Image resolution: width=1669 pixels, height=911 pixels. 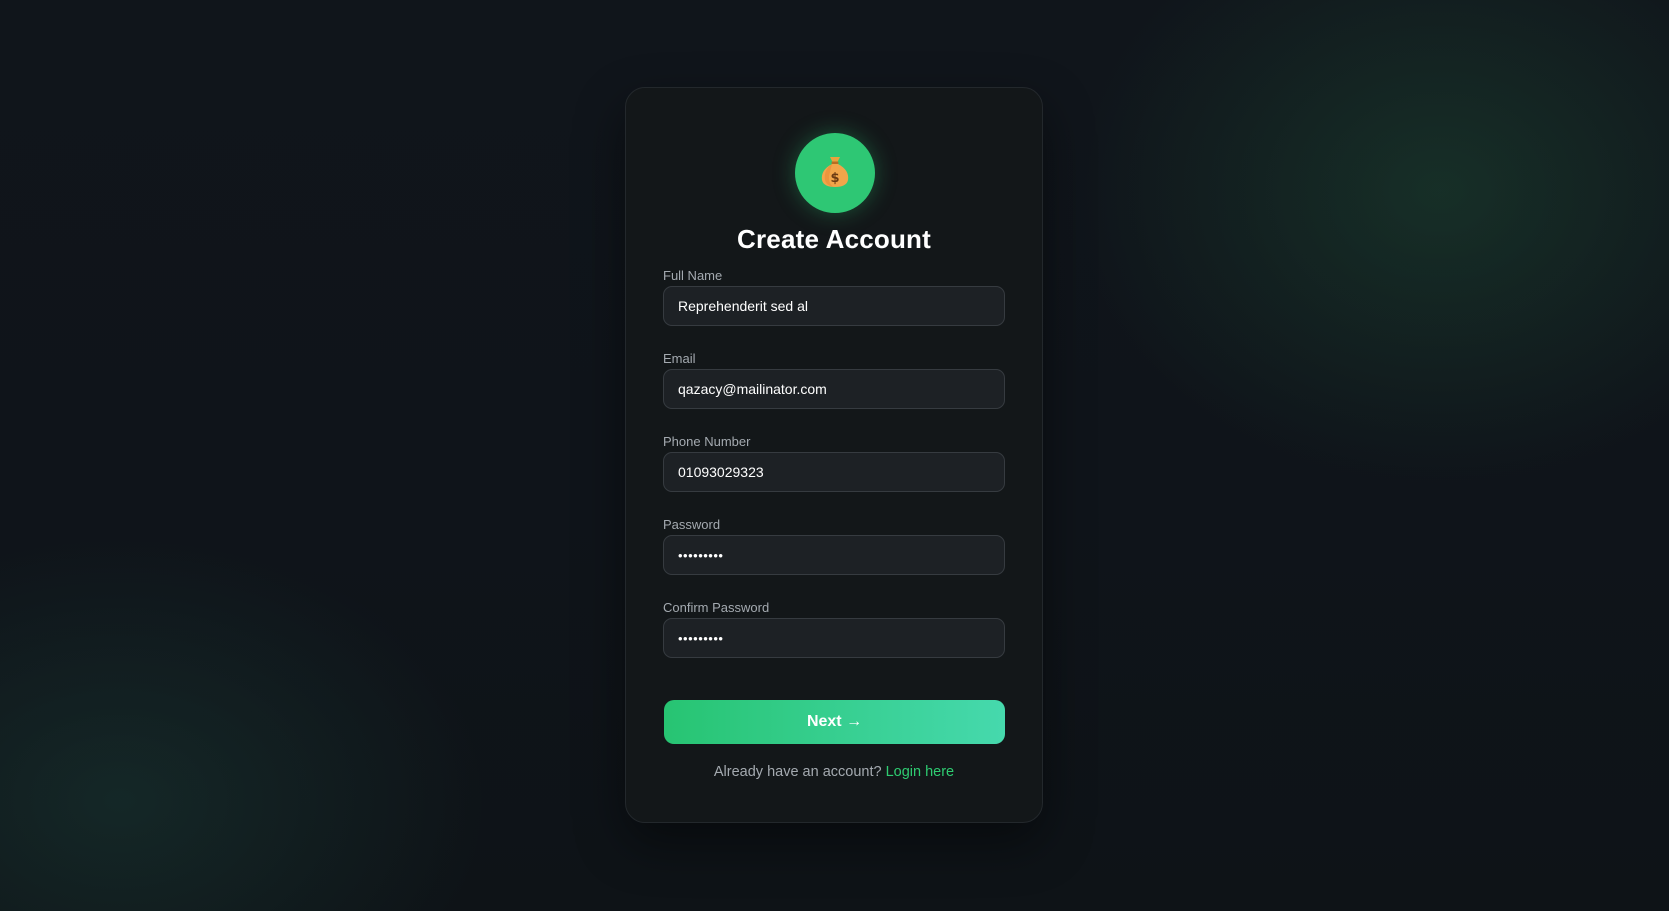 What do you see at coordinates (692, 524) in the screenshot?
I see `password-label: Password` at bounding box center [692, 524].